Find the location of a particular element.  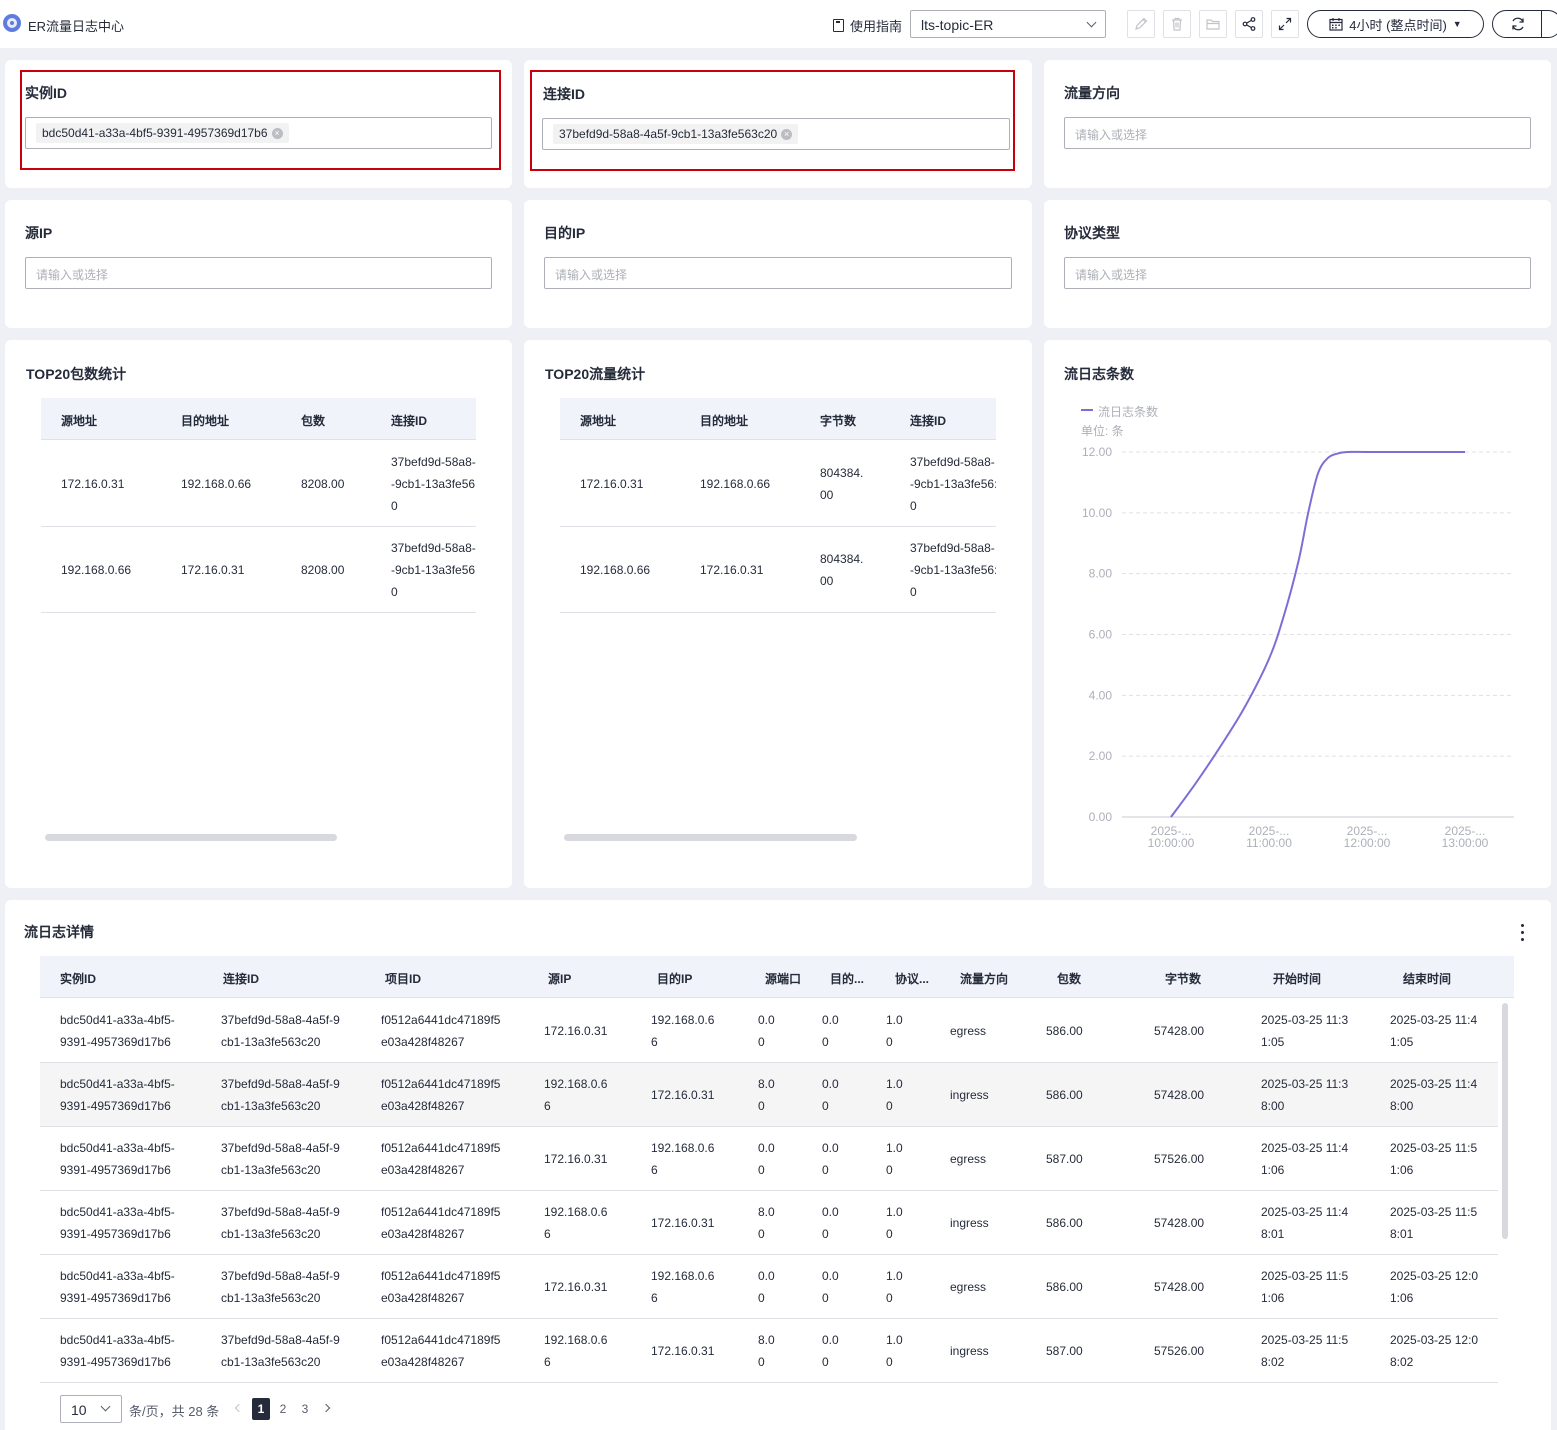

col-header: 实例ID is located at coordinates (78, 978).